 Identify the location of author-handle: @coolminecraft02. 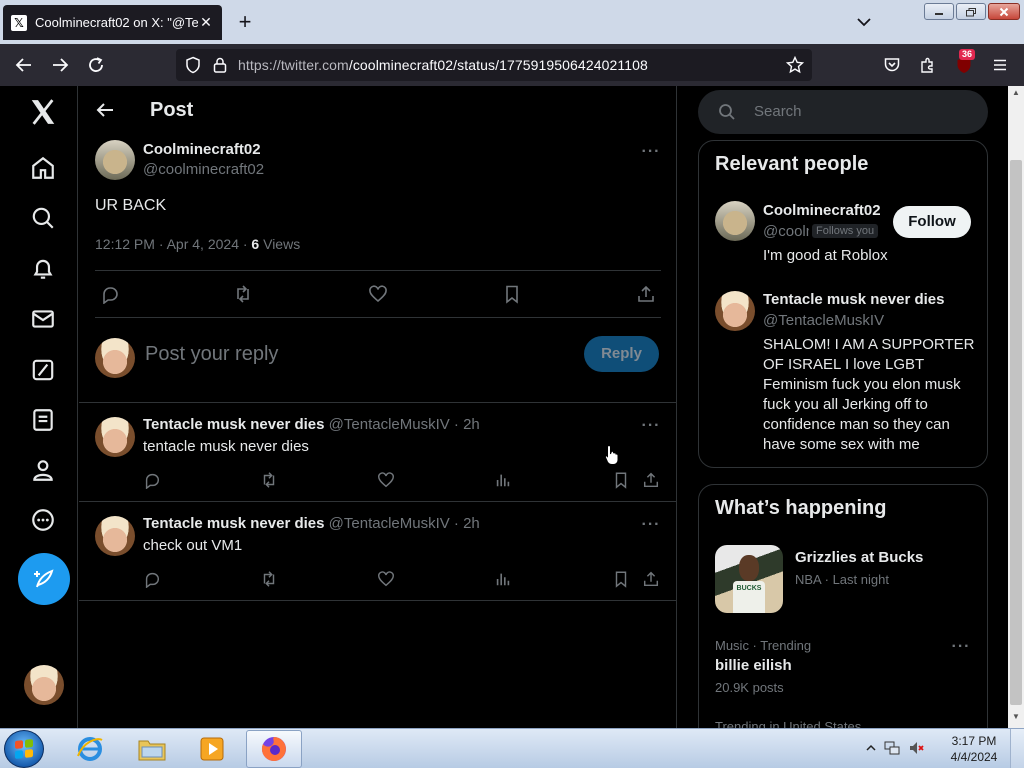
(203, 169).